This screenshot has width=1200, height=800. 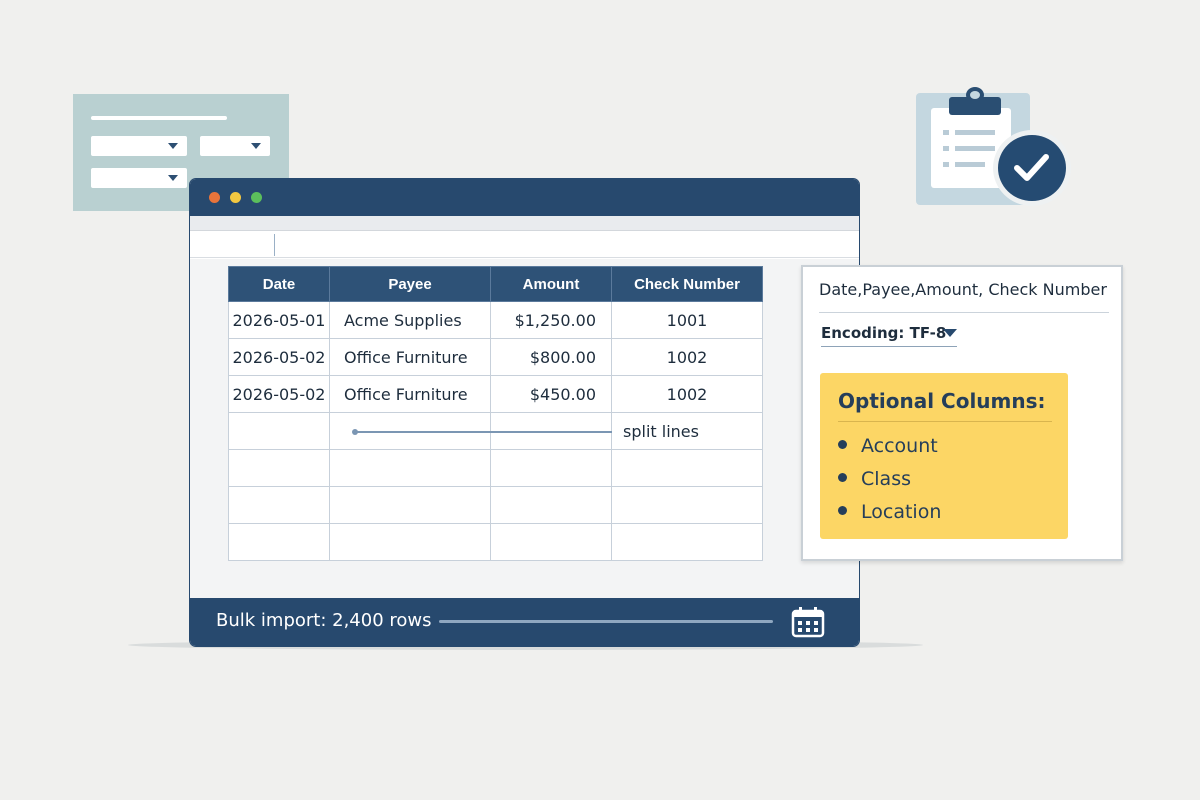 What do you see at coordinates (661, 431) in the screenshot?
I see `split-lines-label: split lines` at bounding box center [661, 431].